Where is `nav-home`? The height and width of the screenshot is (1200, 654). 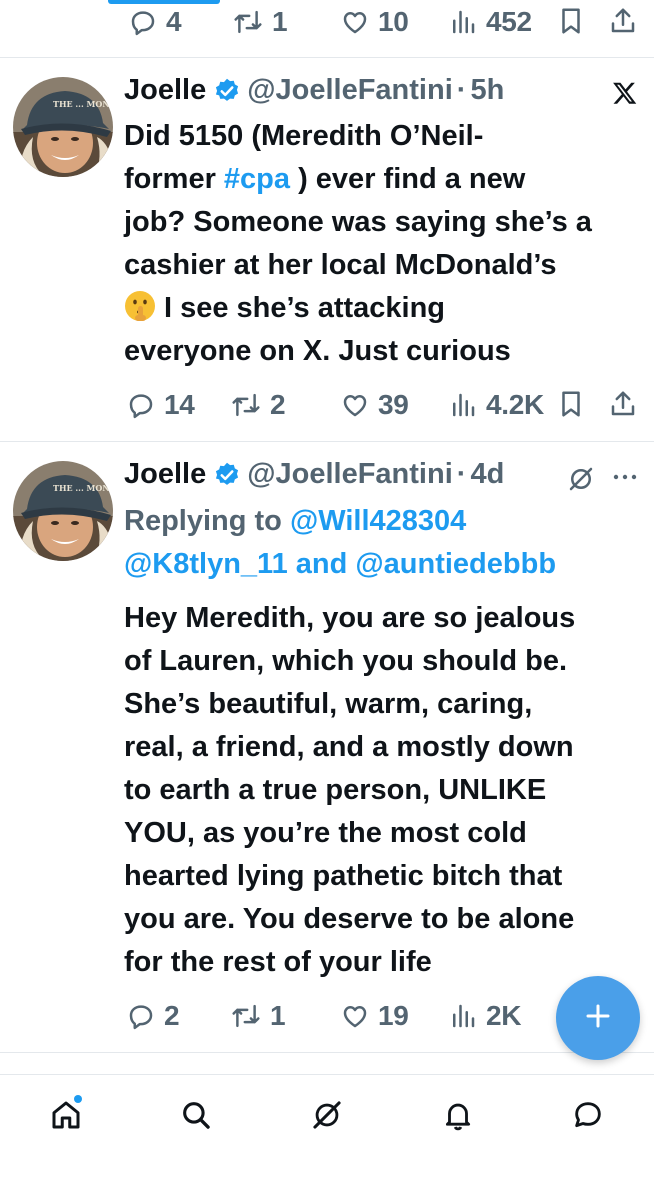
nav-home is located at coordinates (66, 1117).